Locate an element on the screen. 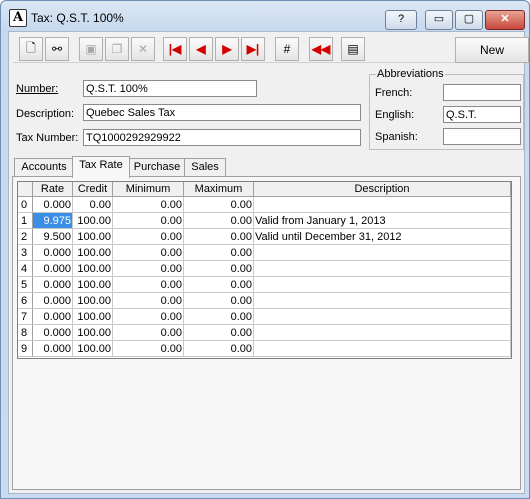 This screenshot has width=530, height=499. find-binoculars-icon: ⚯ is located at coordinates (57, 49).